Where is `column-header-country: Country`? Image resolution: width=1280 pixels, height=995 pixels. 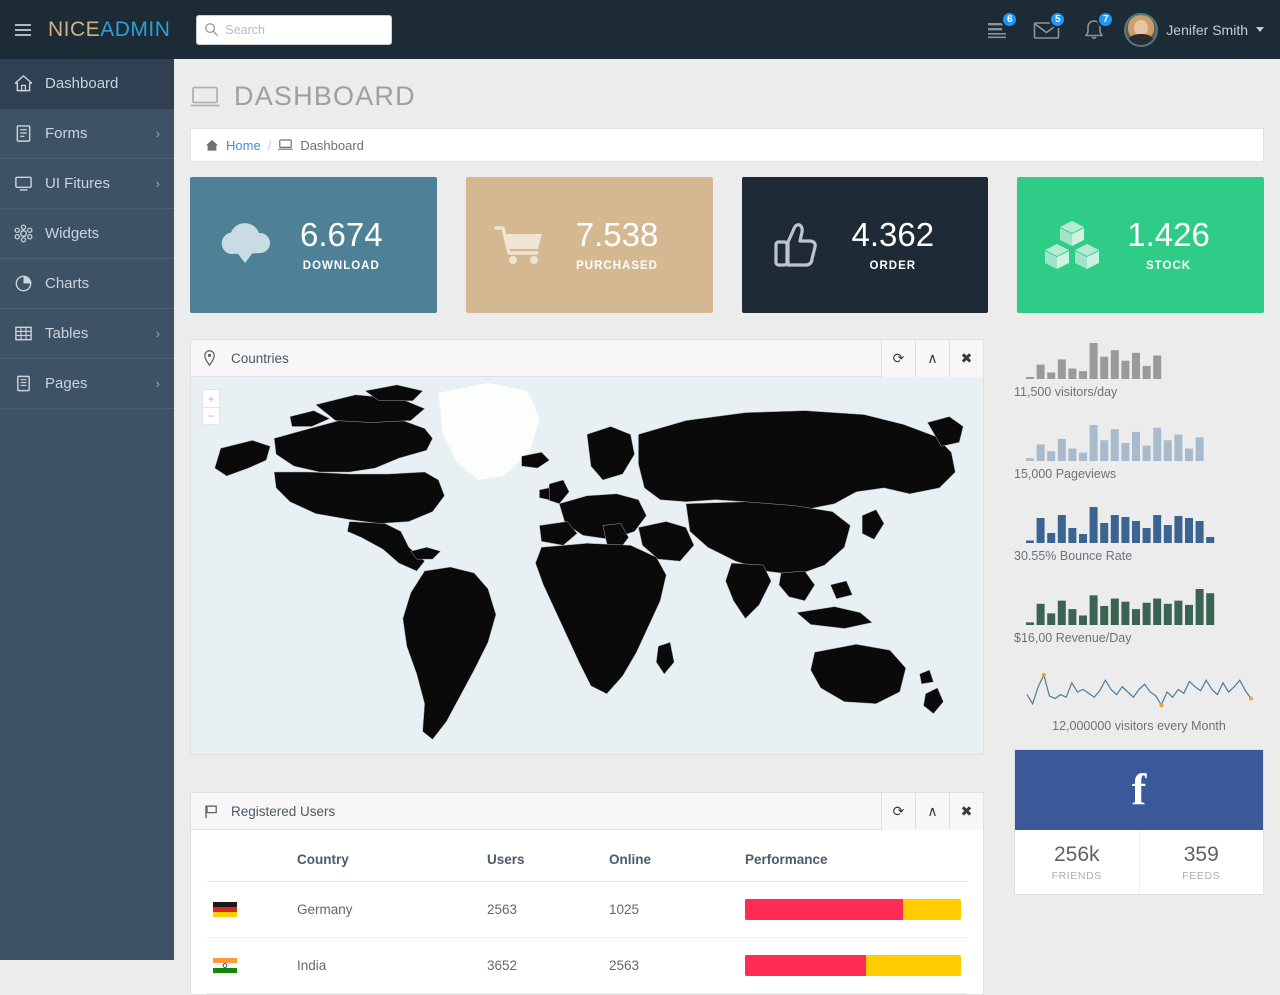 column-header-country: Country is located at coordinates (386, 863).